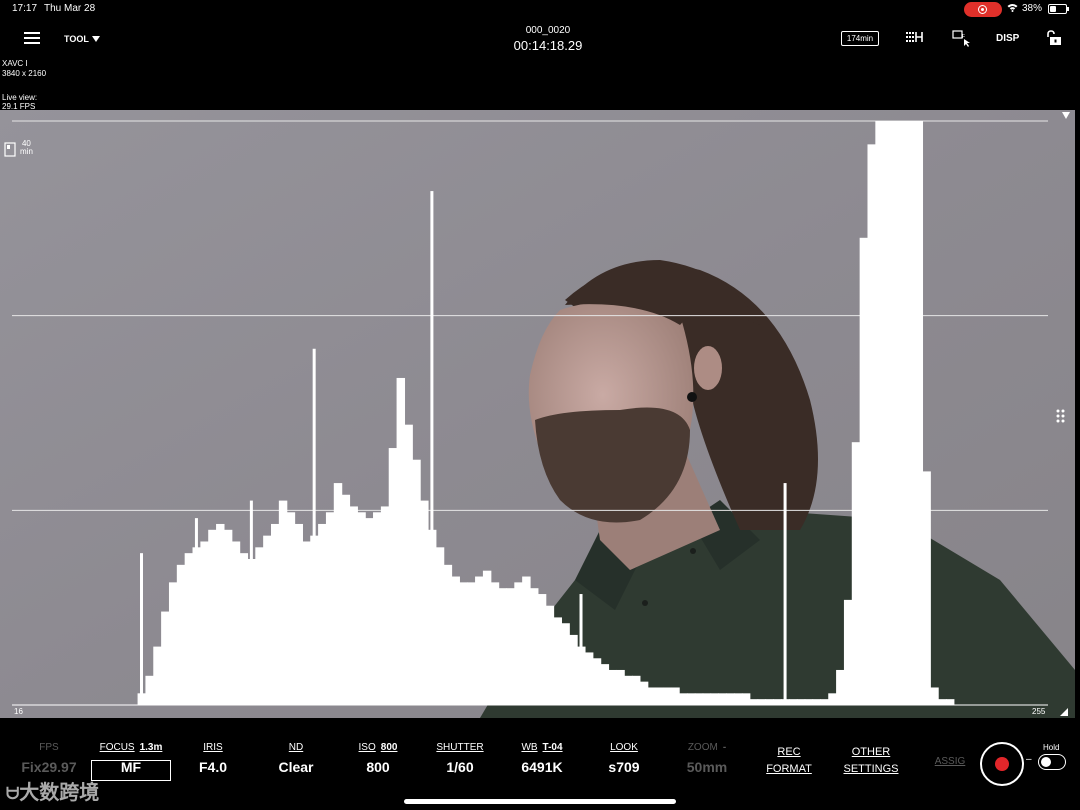 This screenshot has height=810, width=1080. Describe the element at coordinates (131, 749) in the screenshot. I see `focus-label: FOCUS 1.3m` at that location.